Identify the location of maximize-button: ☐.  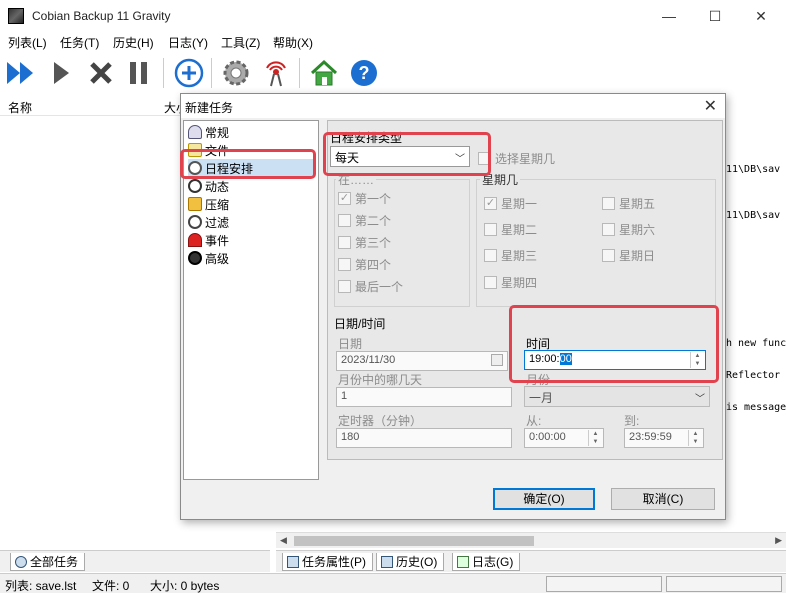
(715, 16).